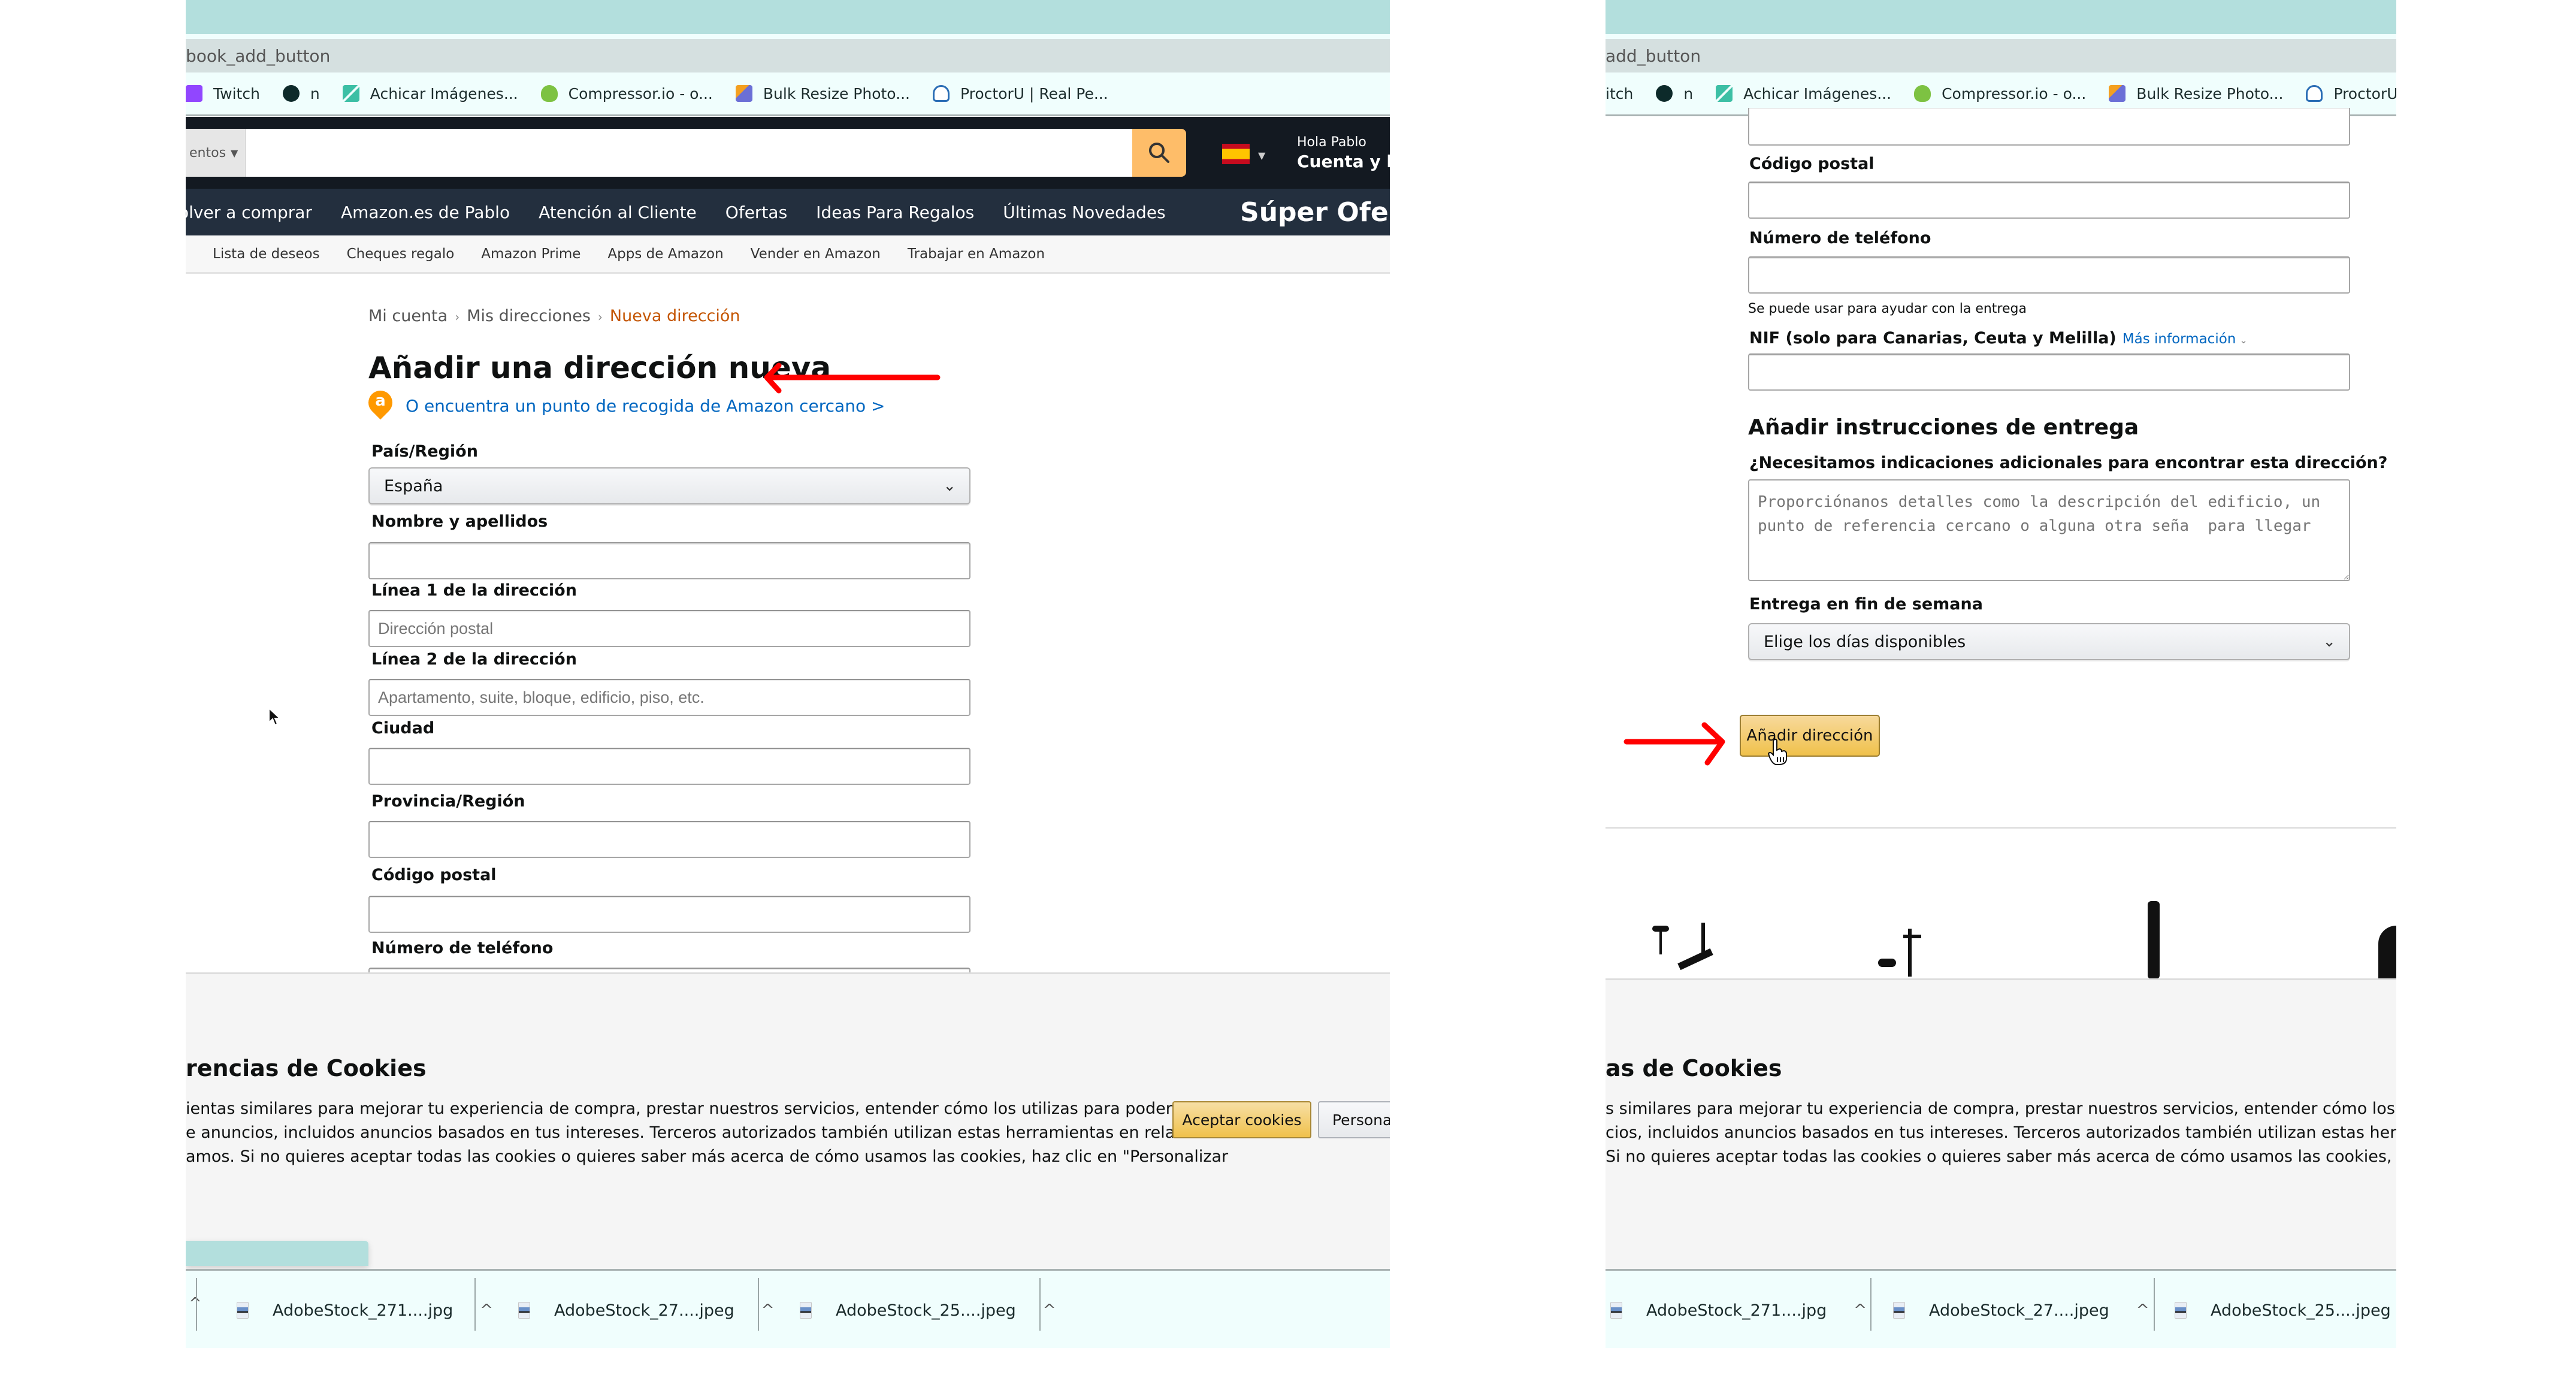  I want to click on url-text: book_add_button, so click(258, 56).